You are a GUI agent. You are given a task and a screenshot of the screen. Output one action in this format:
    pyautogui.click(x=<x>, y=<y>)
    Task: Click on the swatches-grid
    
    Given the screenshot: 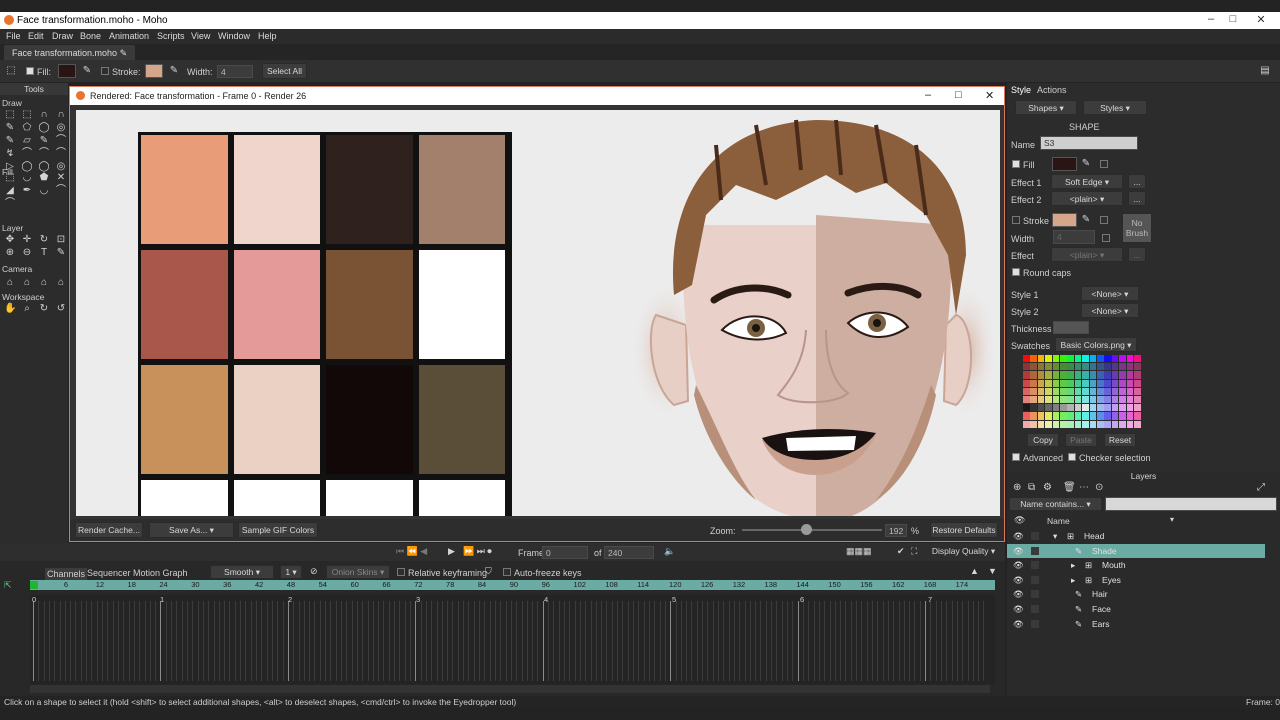 What is the action you would take?
    pyautogui.click(x=1082, y=392)
    